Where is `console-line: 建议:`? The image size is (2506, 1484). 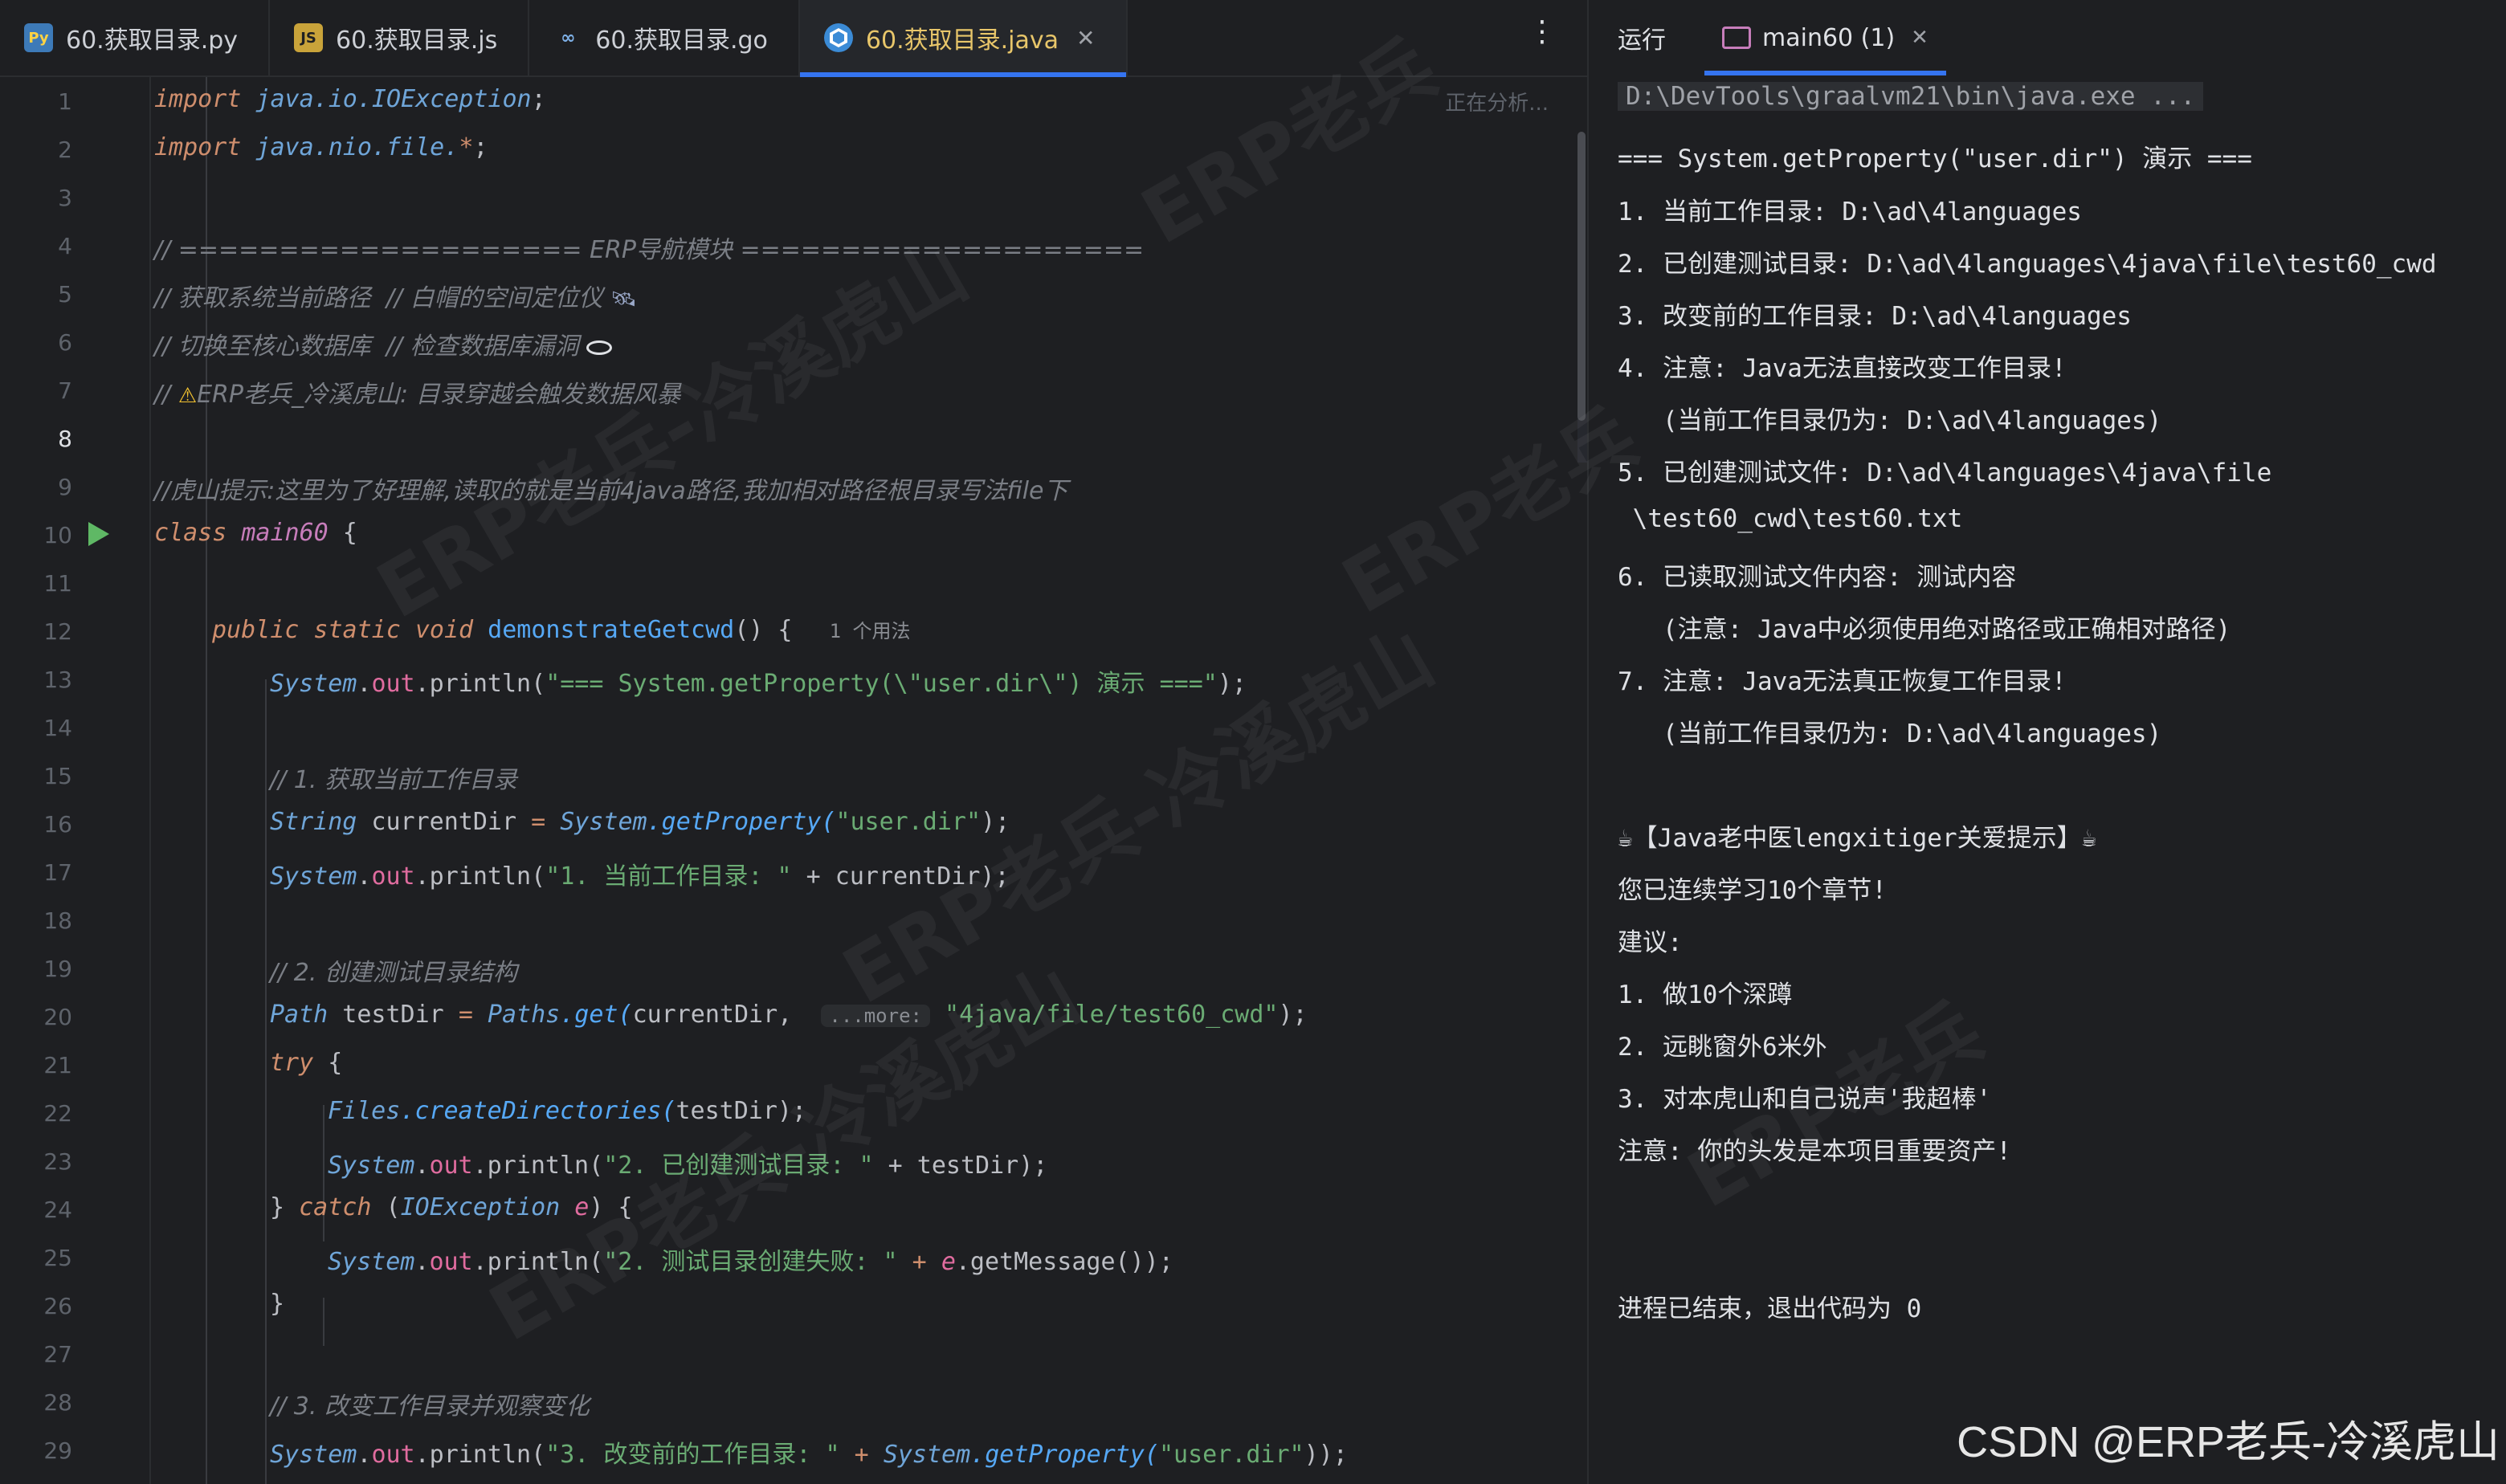 console-line: 建议: is located at coordinates (1650, 942).